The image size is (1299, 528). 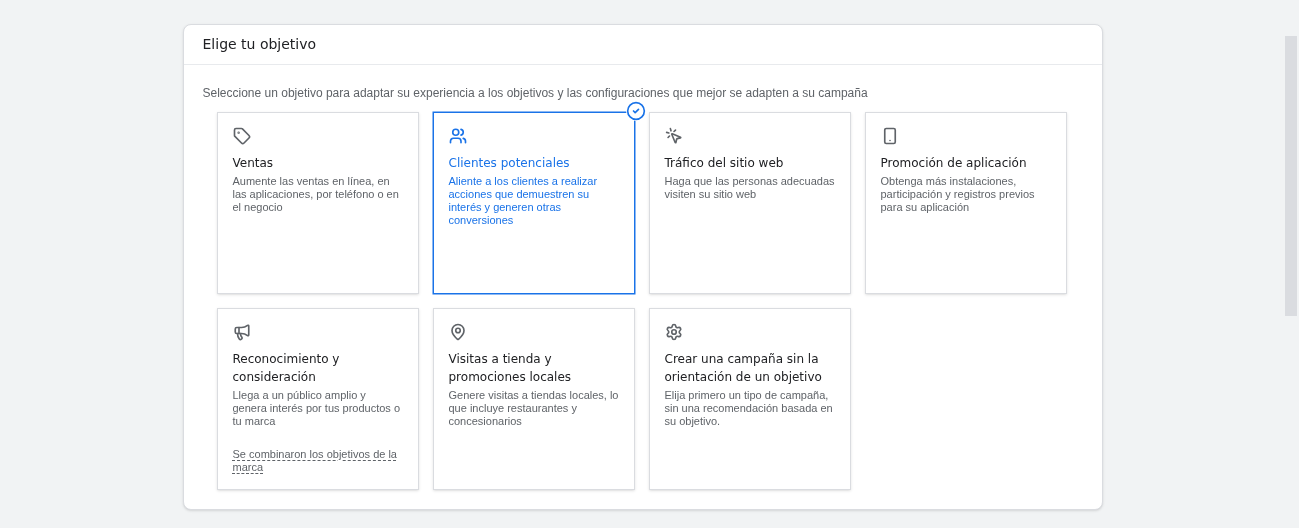 What do you see at coordinates (954, 163) in the screenshot?
I see `objective-title: Promoción de aplicación` at bounding box center [954, 163].